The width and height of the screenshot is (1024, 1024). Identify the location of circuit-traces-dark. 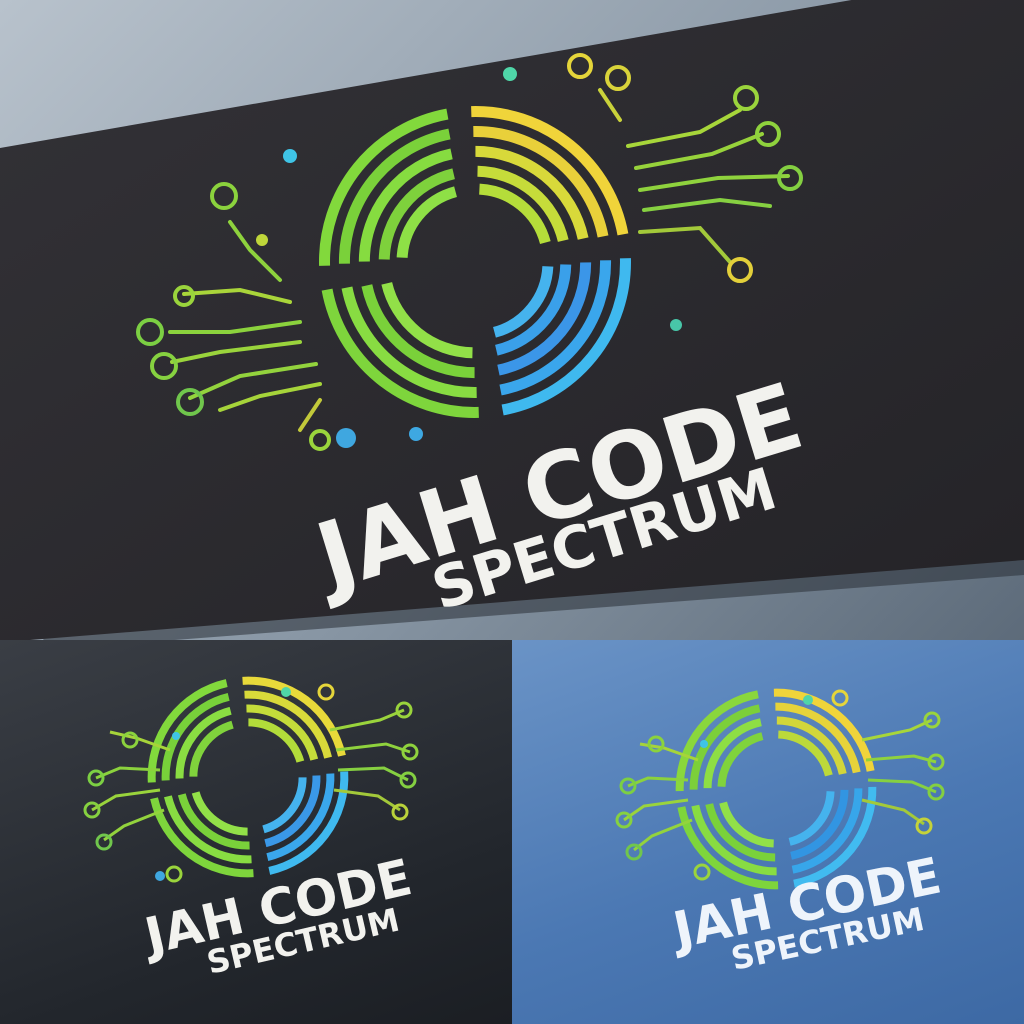
(251, 783).